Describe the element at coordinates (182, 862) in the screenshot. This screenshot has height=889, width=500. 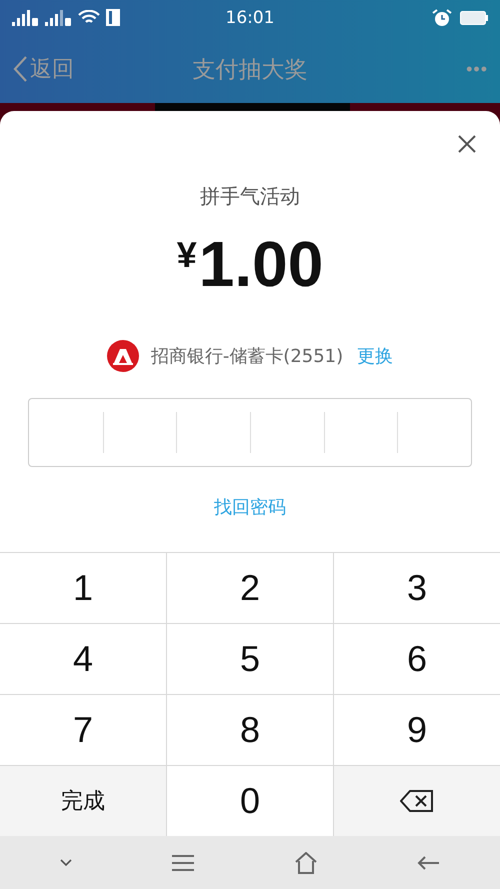
I see `menu-button` at that location.